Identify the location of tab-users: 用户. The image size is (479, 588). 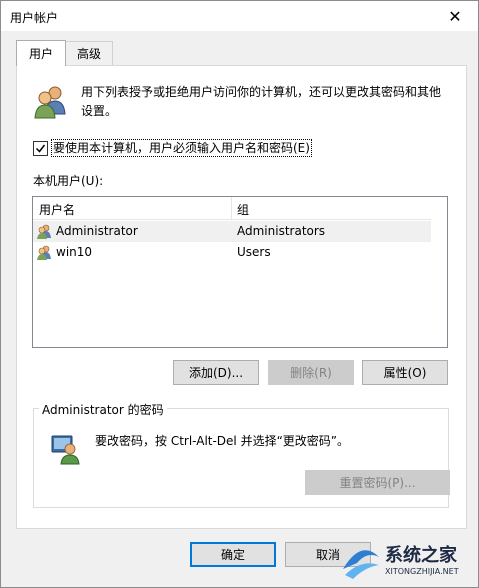
(41, 53).